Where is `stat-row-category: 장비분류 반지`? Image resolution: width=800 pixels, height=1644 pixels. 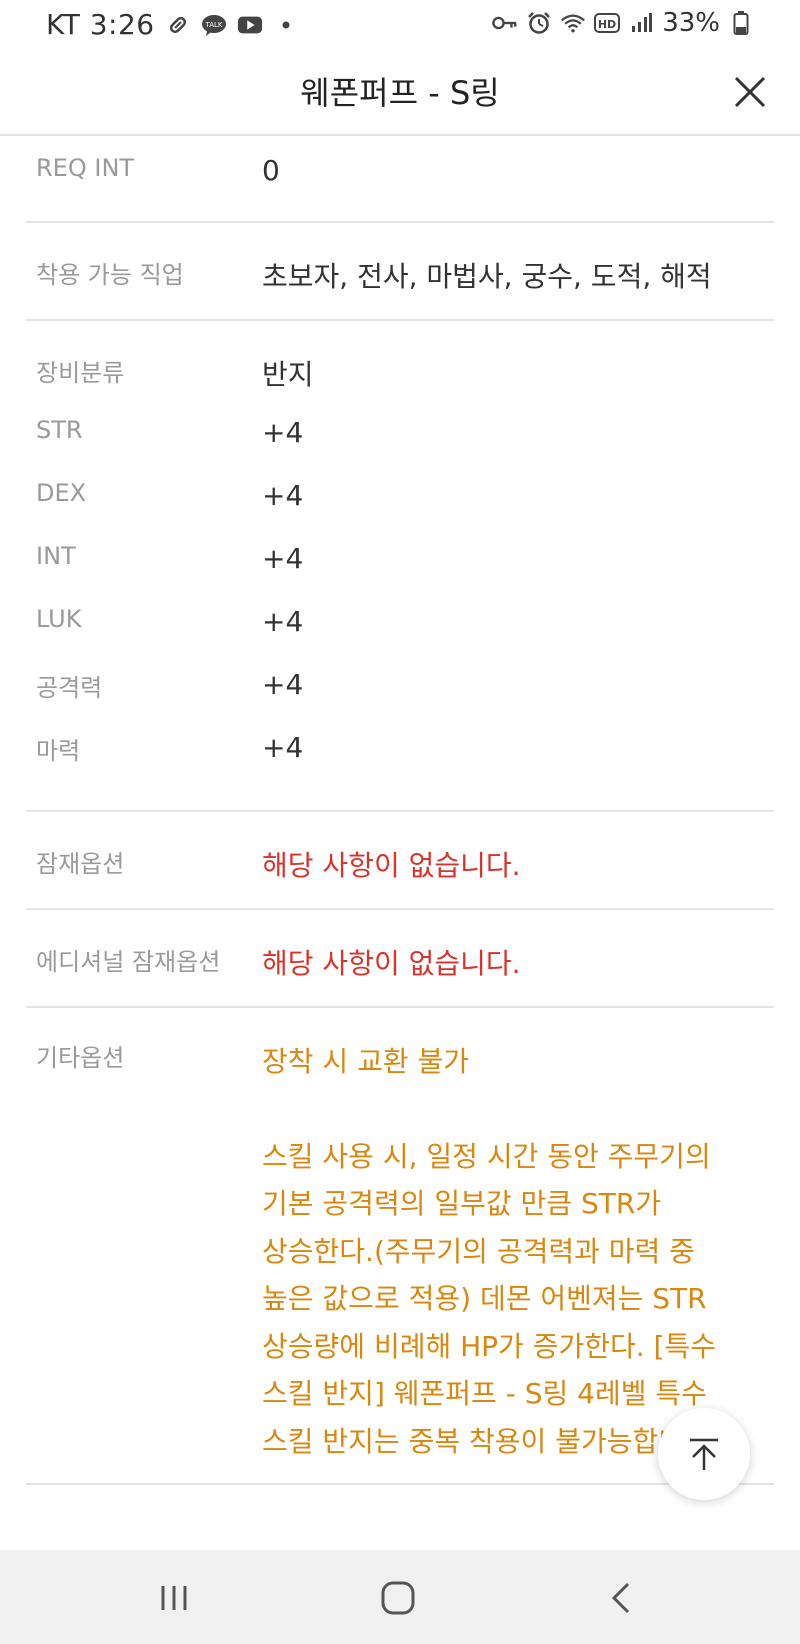 stat-row-category: 장비분류 반지 is located at coordinates (400, 384).